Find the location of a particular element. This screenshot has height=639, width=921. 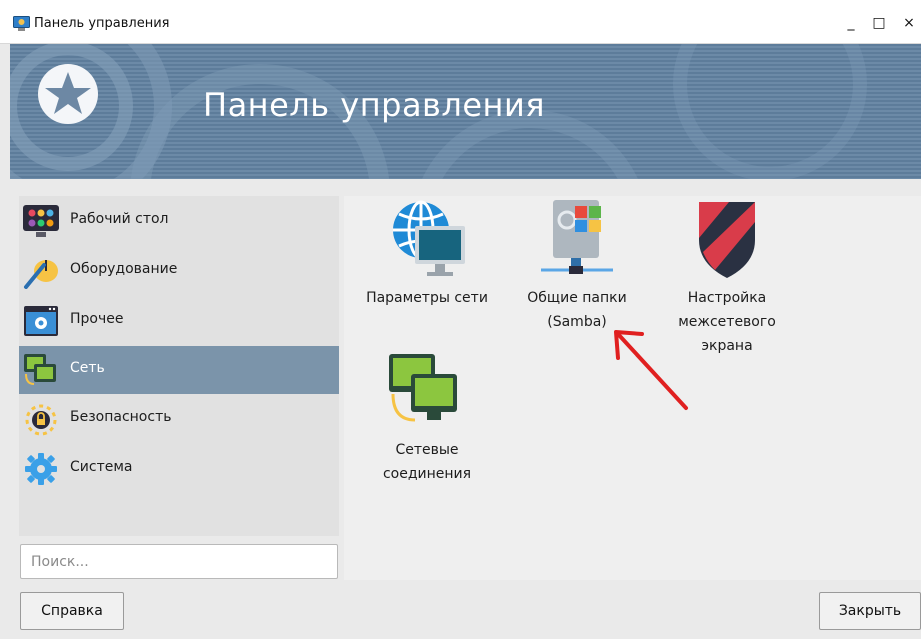

misc-icon is located at coordinates (41, 321).